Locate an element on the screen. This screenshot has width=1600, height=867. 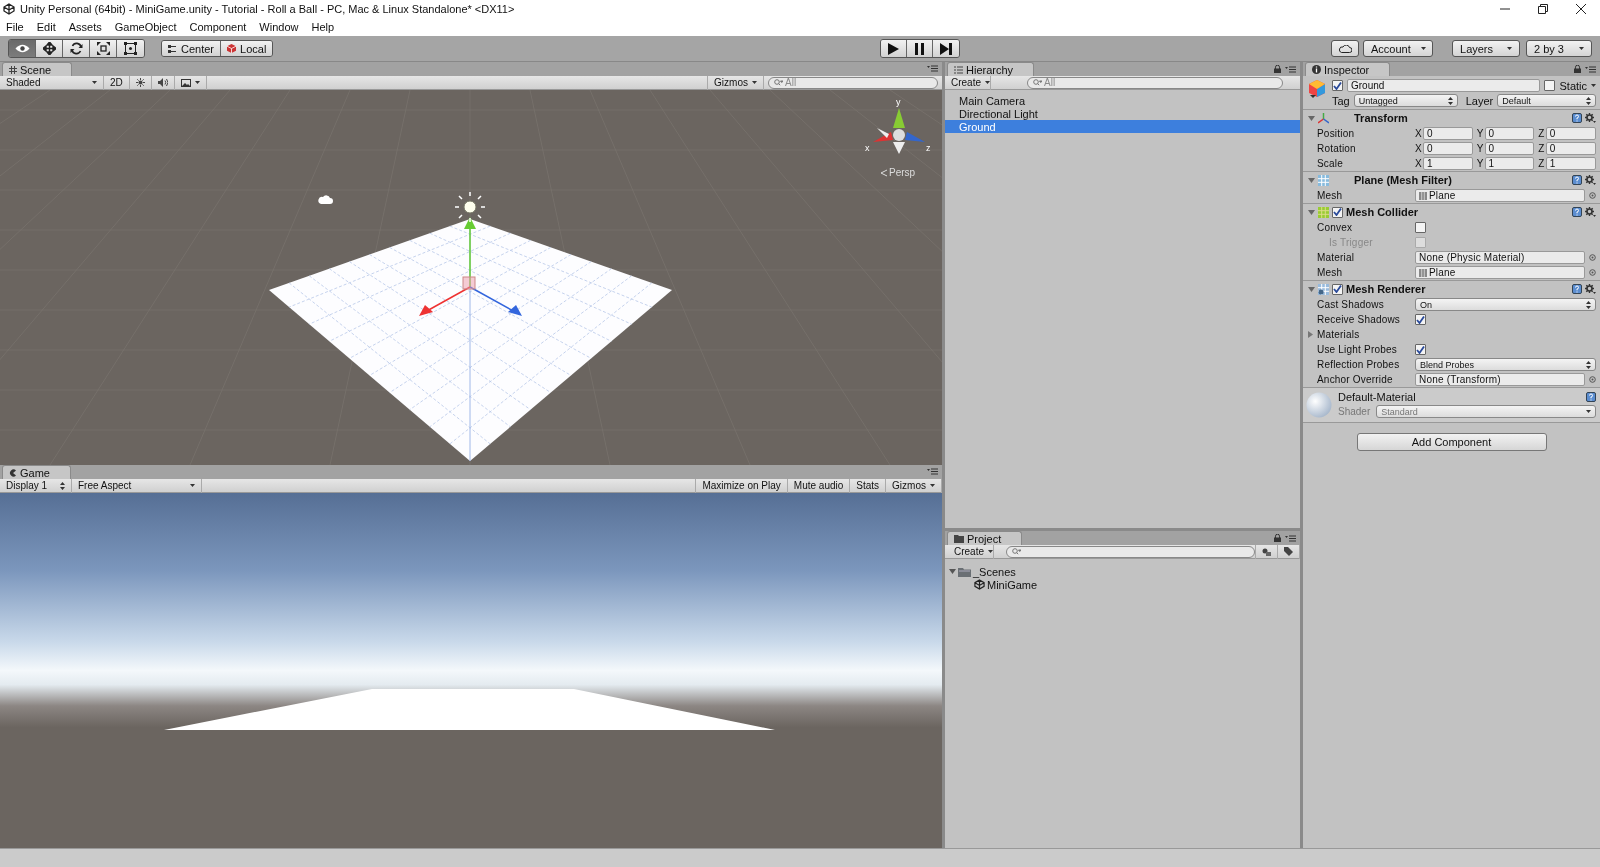
move-tool-button is located at coordinates (49, 48).